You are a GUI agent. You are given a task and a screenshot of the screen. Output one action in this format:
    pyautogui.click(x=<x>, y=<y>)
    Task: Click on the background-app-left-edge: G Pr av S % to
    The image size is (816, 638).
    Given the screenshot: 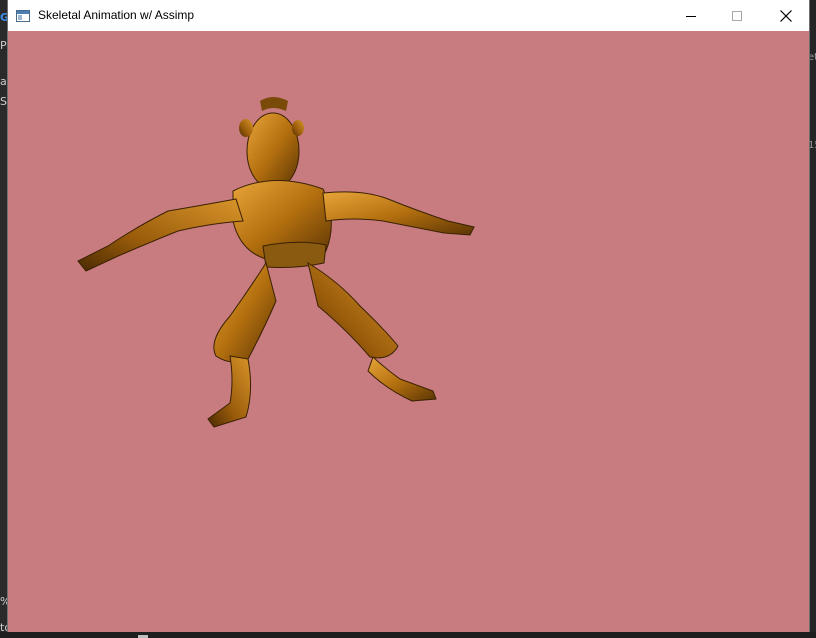 What is the action you would take?
    pyautogui.click(x=6, y=319)
    